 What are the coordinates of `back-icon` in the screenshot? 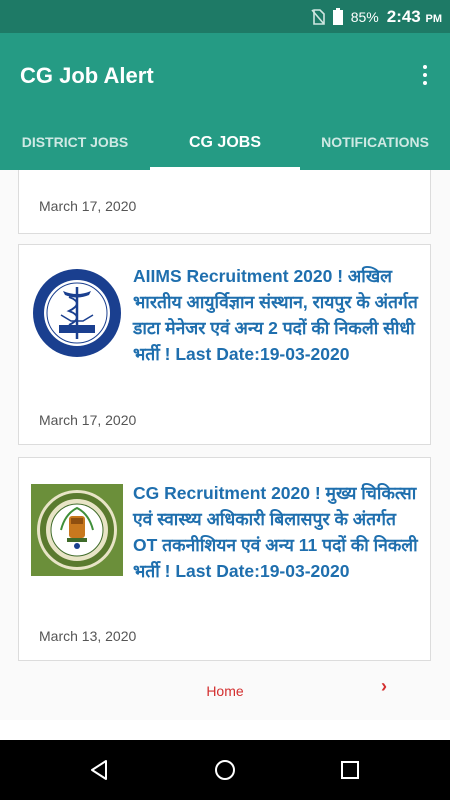 It's located at (100, 770).